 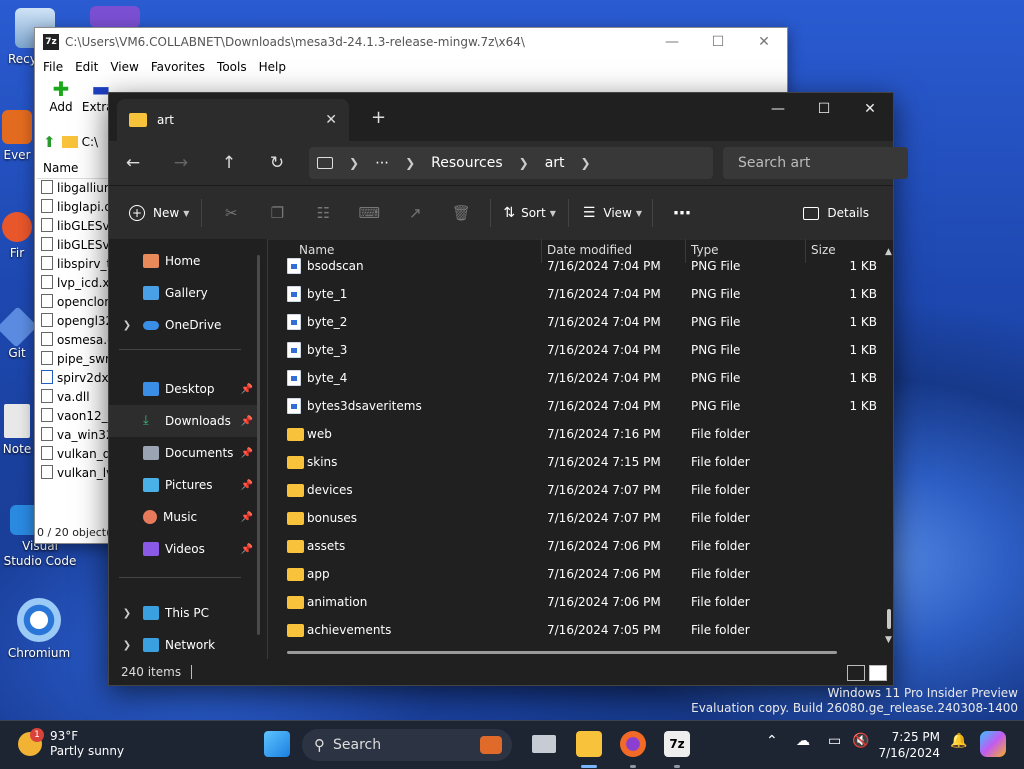 I want to click on table-row: bonuses 7/16/2024 7:07 PM File folder, so click(x=581, y=519).